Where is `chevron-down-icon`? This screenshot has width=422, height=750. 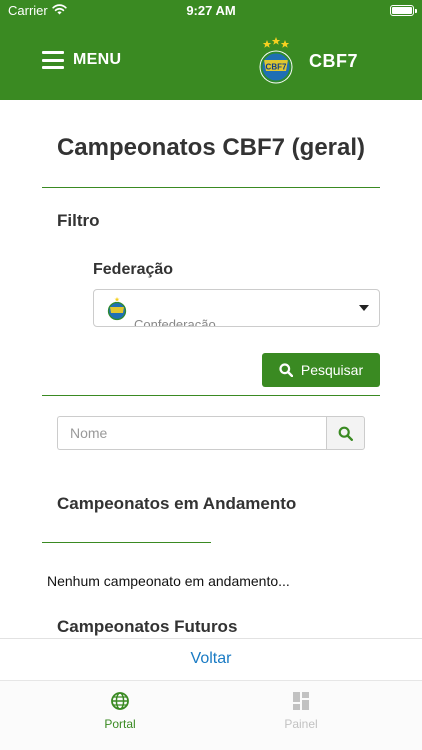
chevron-down-icon is located at coordinates (364, 308).